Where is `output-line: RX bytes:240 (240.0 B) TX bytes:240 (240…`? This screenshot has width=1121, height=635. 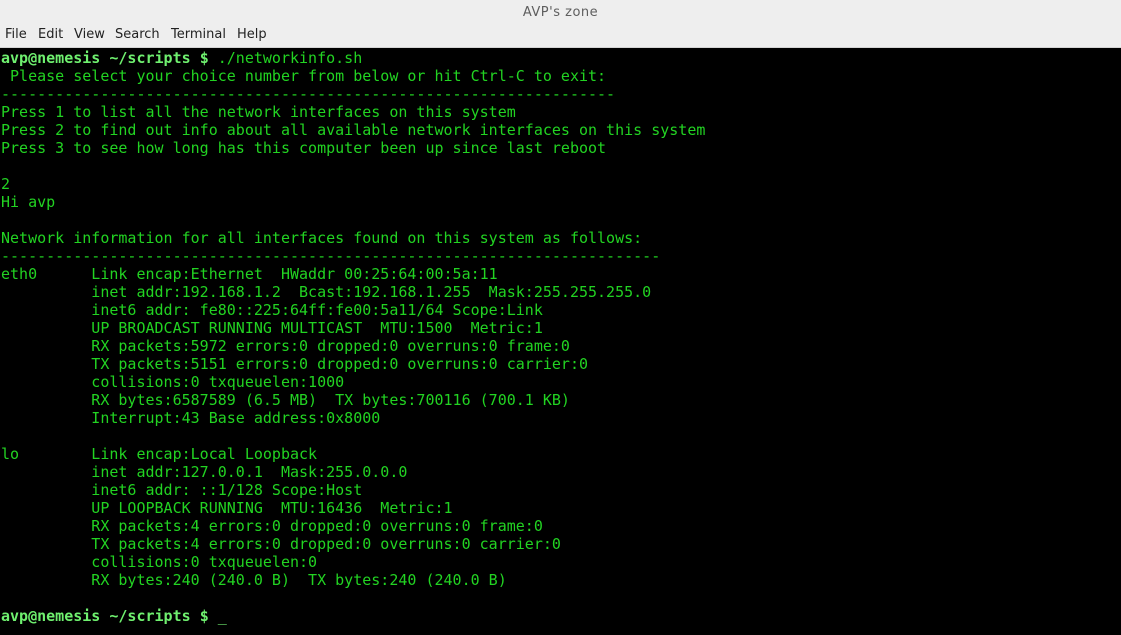 output-line: RX bytes:240 (240.0 B) TX bytes:240 (240… is located at coordinates (254, 580).